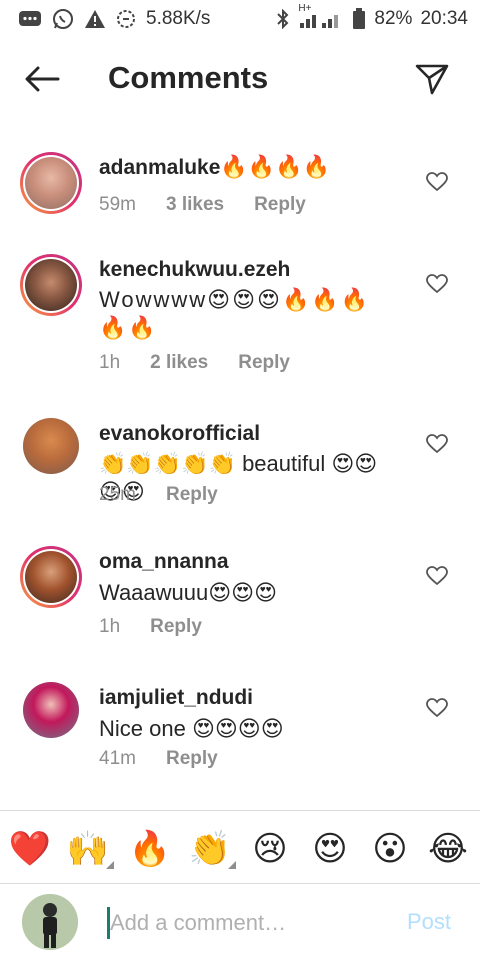 The width and height of the screenshot is (480, 960). I want to click on comment-meta: 1h 2 likes Reply, so click(209, 363).